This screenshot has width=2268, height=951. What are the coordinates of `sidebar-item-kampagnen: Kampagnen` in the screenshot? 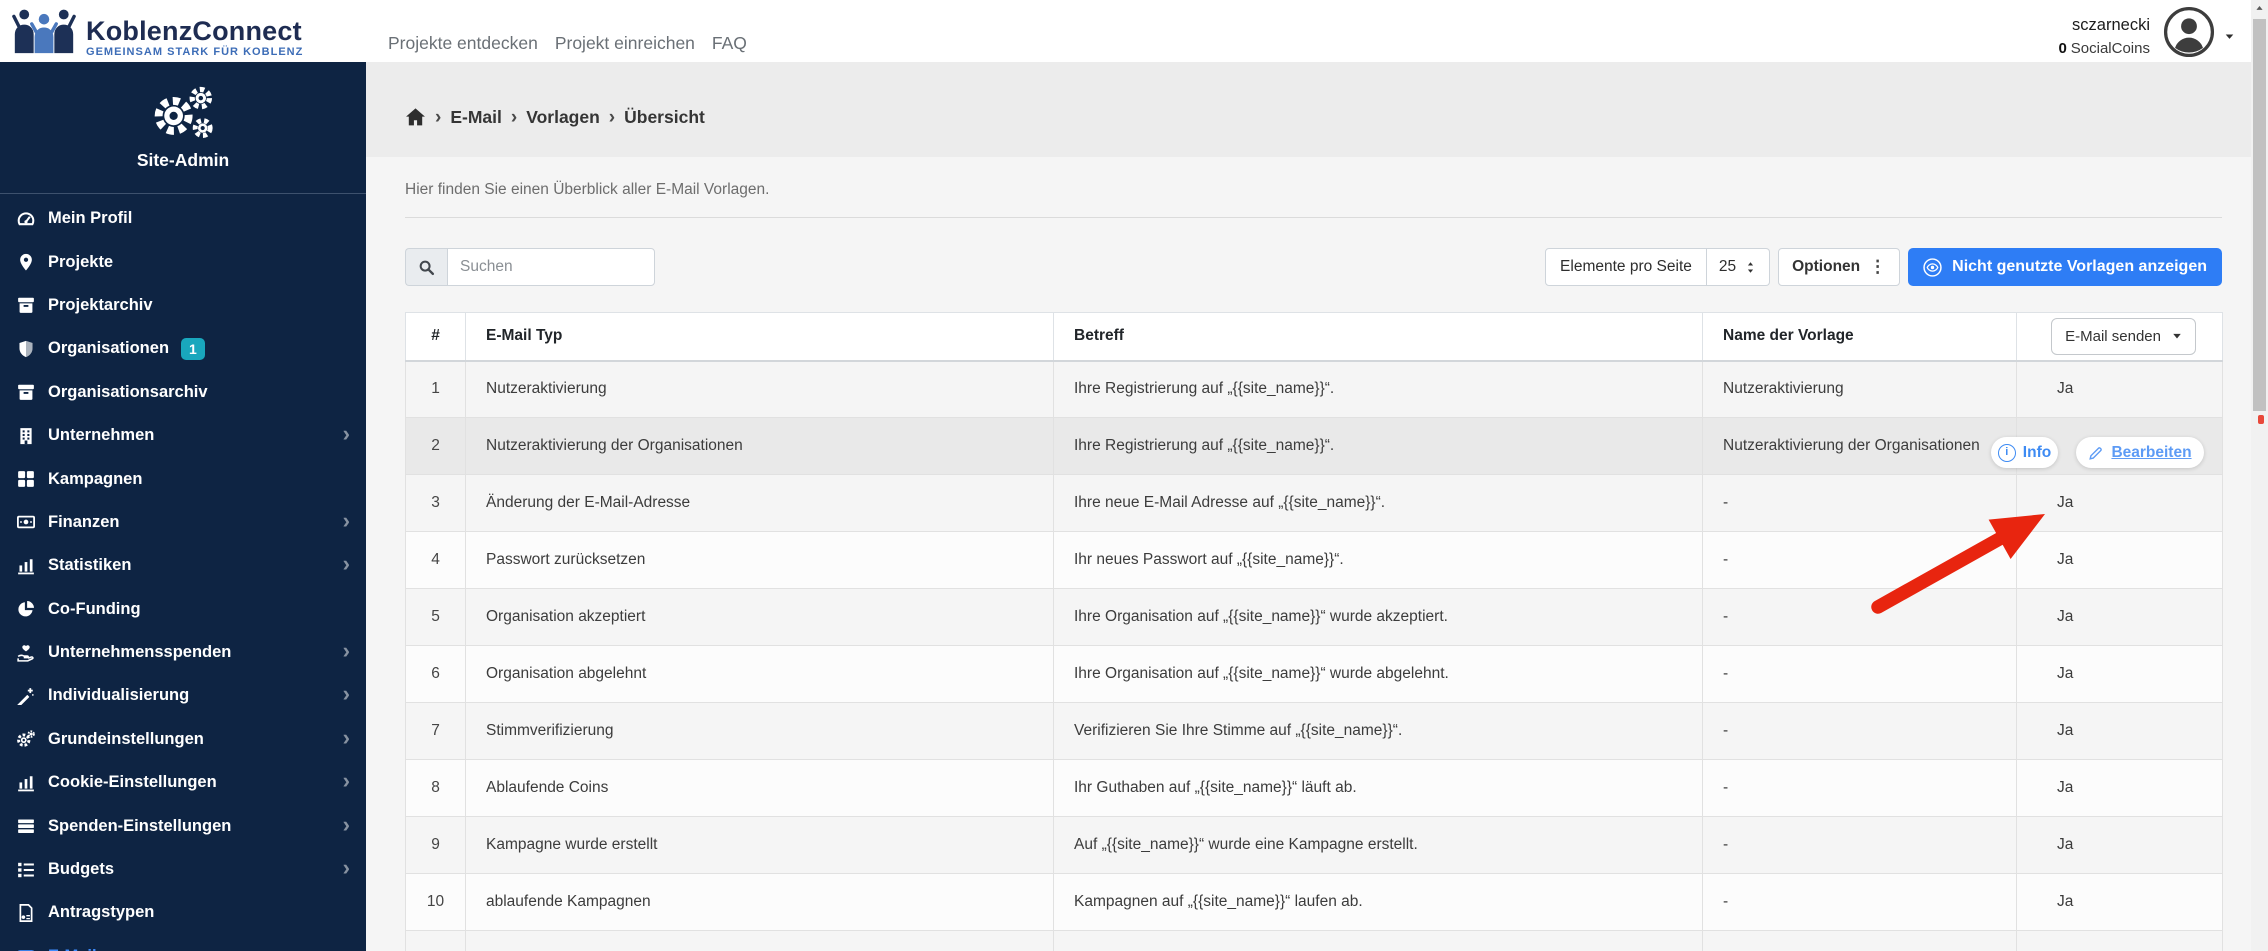 It's located at (183, 478).